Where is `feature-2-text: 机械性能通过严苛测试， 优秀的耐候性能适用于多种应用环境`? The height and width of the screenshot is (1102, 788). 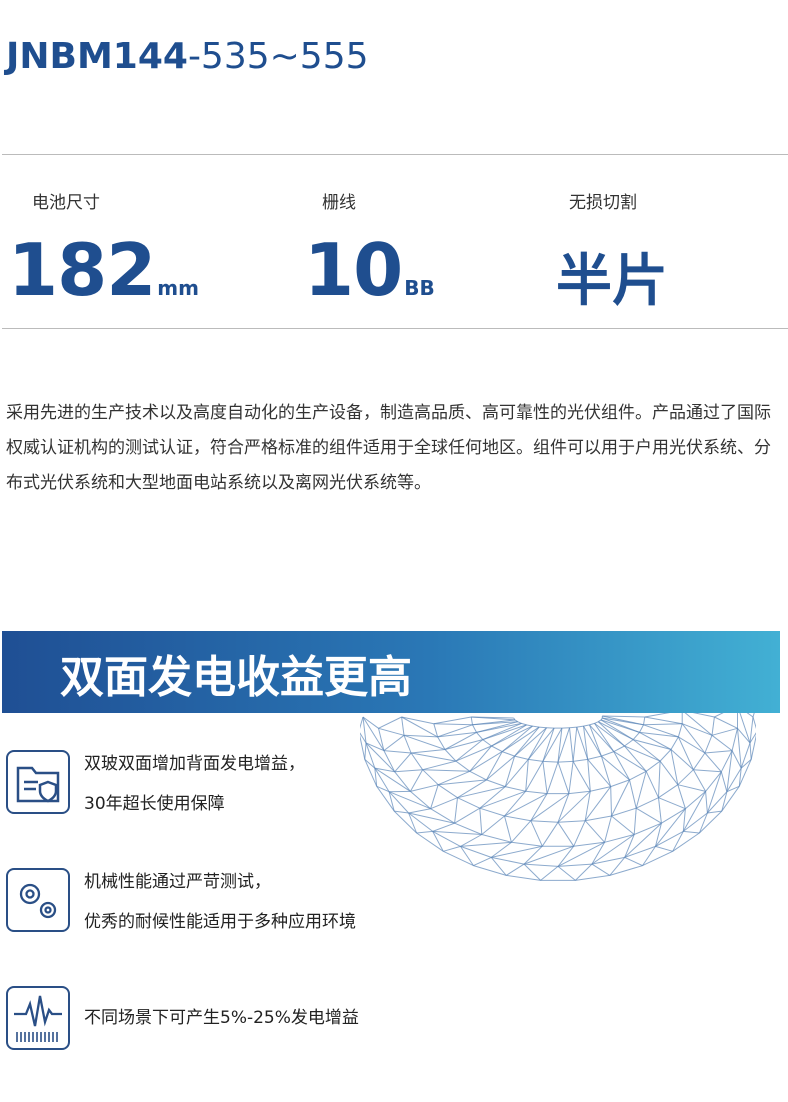
feature-2-text: 机械性能通过严苛测试， 优秀的耐候性能适用于多种应用环境 is located at coordinates (220, 902).